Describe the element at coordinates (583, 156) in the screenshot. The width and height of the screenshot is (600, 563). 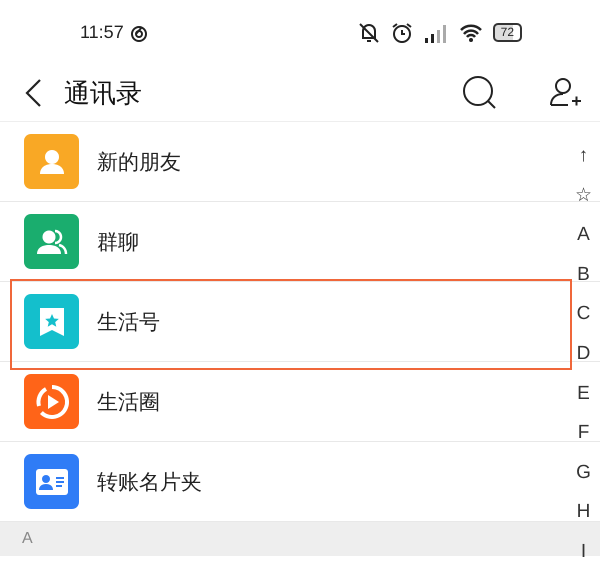
I see `index-letter: ↑` at that location.